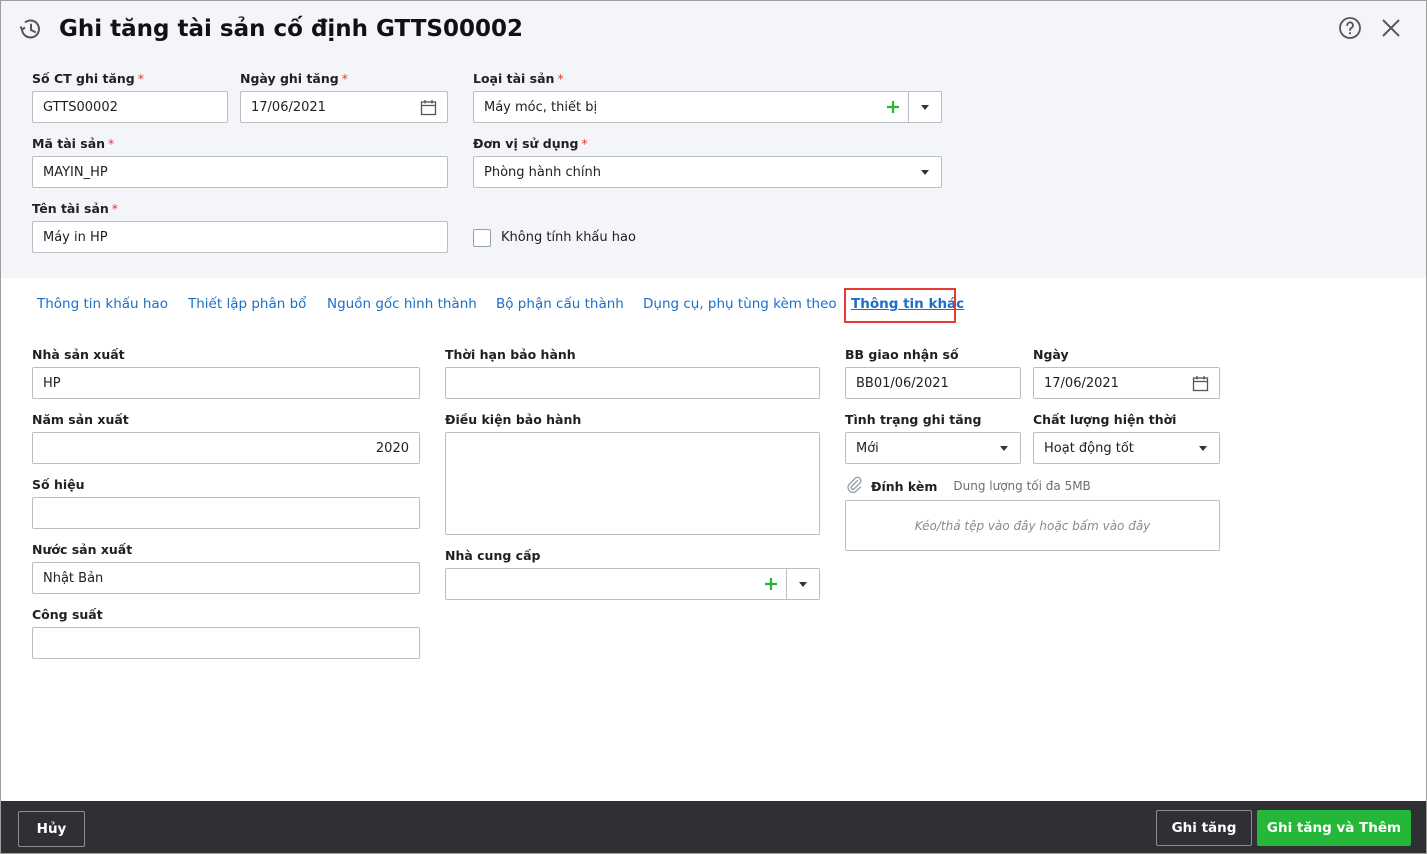 The width and height of the screenshot is (1427, 854). I want to click on ngay-ghi-tang-value: 17/06/2021, so click(288, 107).